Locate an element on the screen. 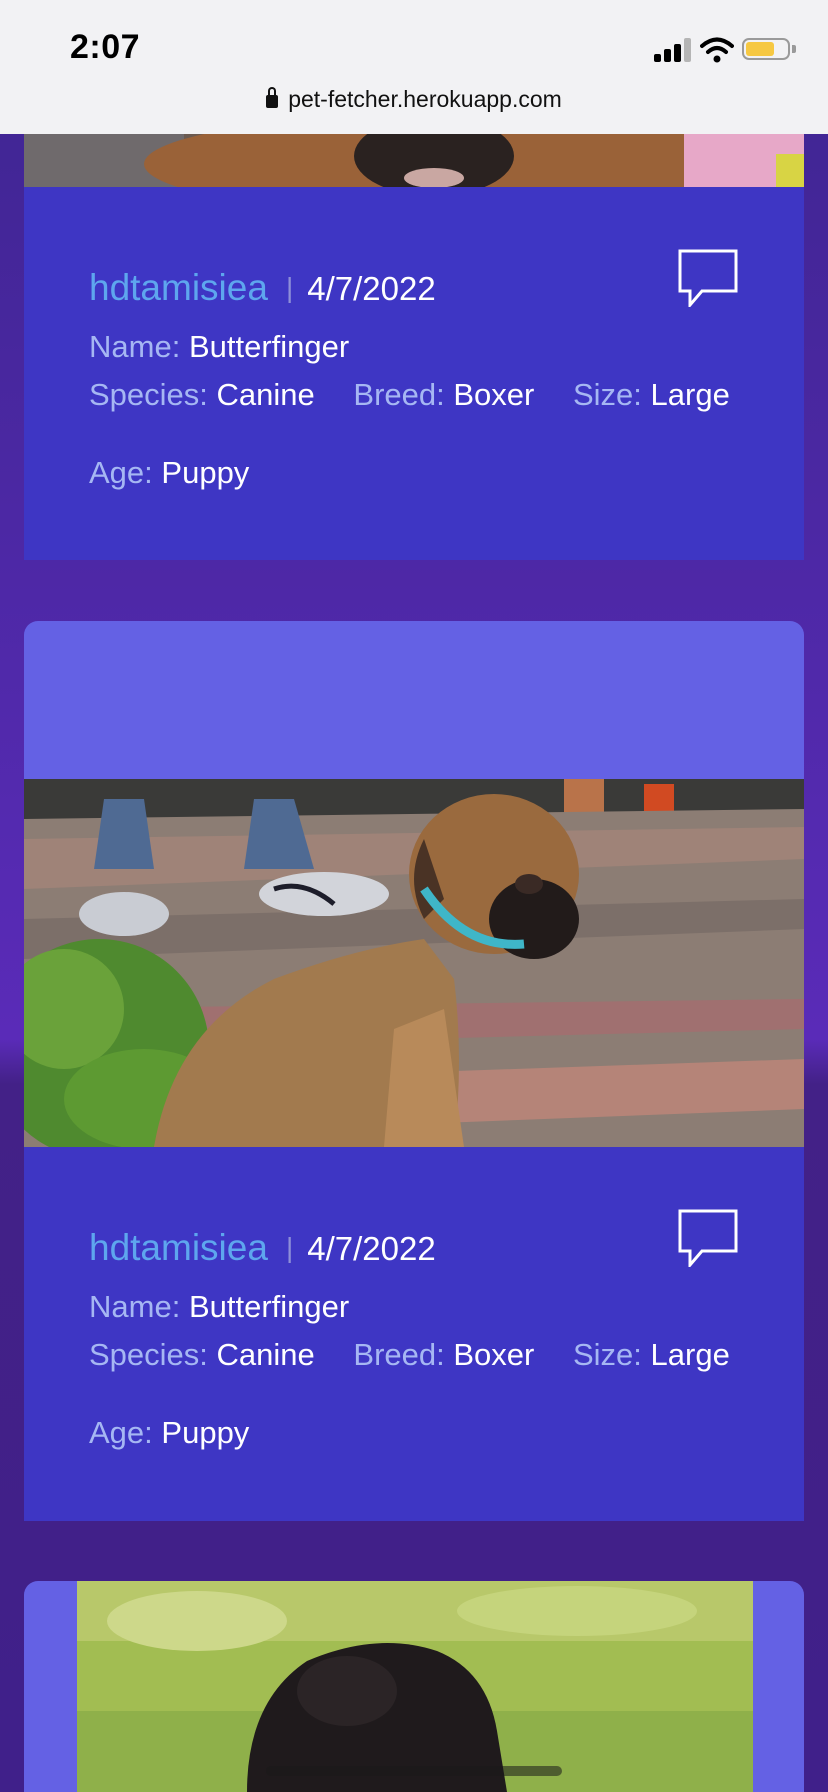  post-card is located at coordinates (414, 1686).